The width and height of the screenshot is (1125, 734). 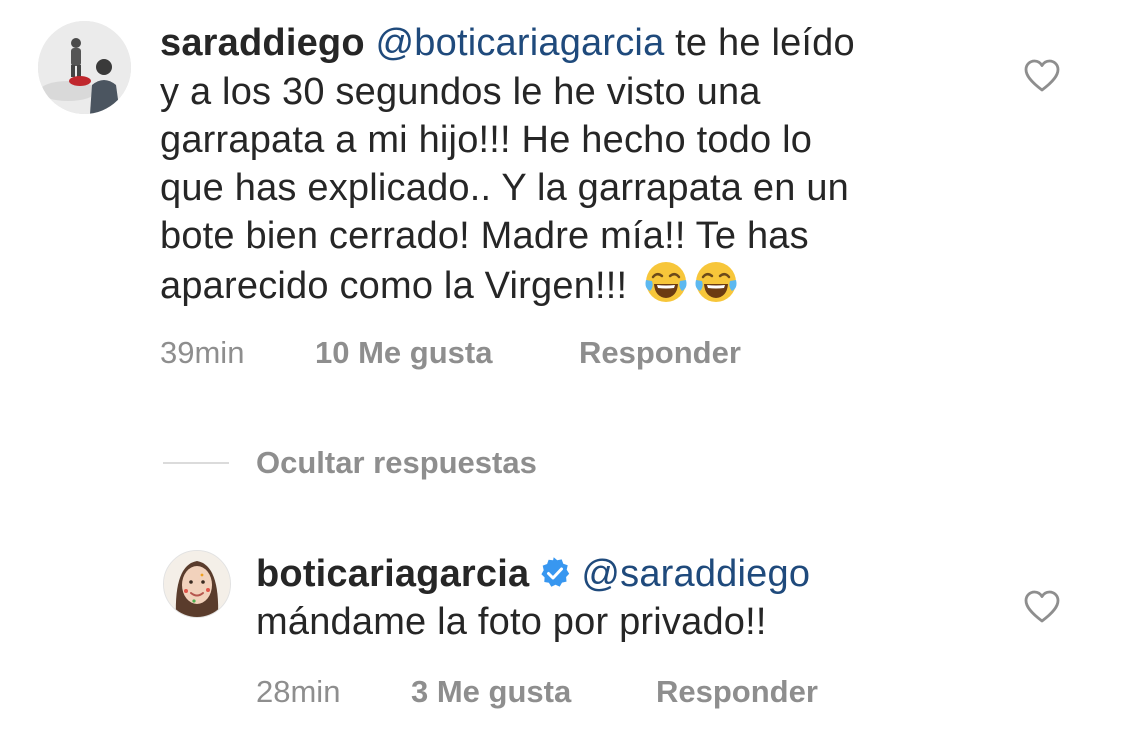 I want to click on comment-text-line: y a los 30 segundos le he visto una, so click(x=460, y=92).